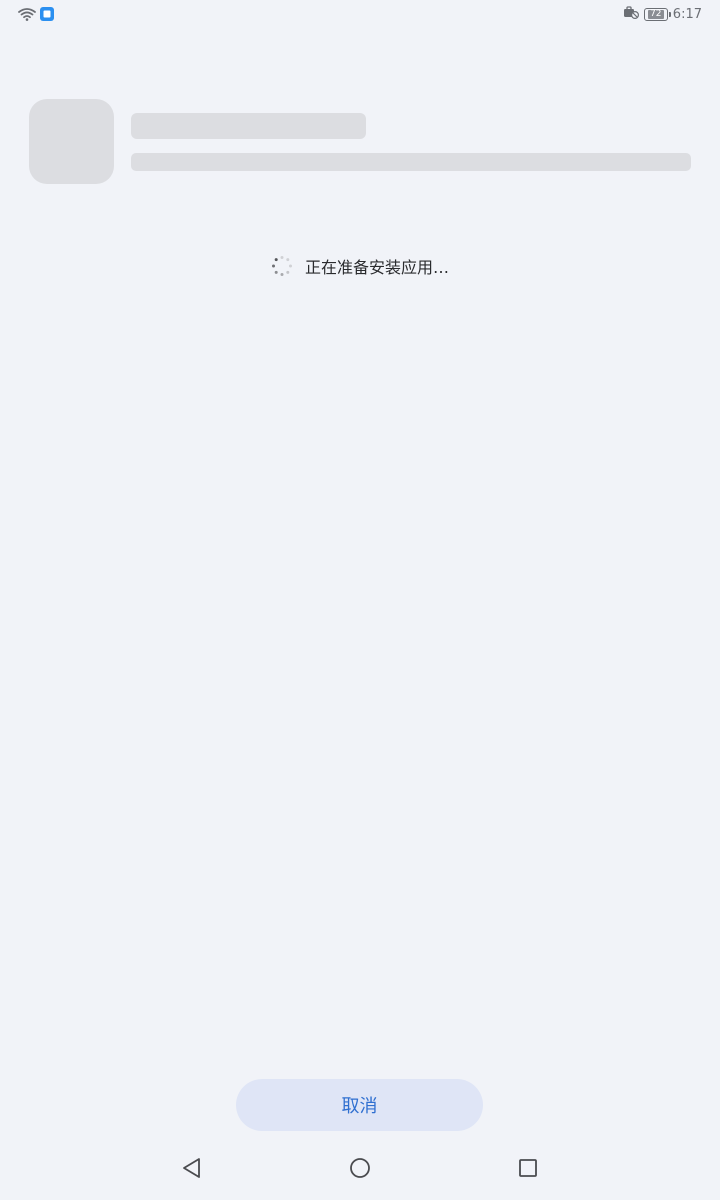  I want to click on notification-app-icon, so click(47, 15).